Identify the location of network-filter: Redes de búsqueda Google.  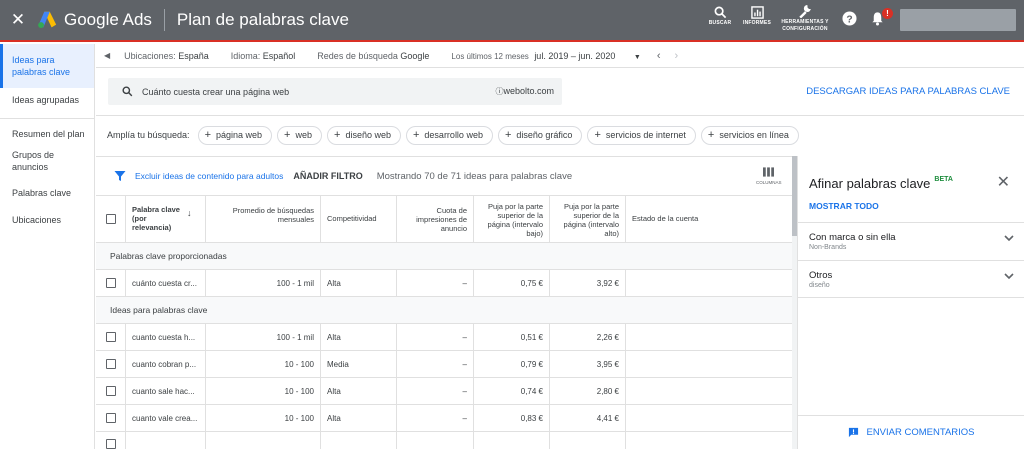
(373, 56).